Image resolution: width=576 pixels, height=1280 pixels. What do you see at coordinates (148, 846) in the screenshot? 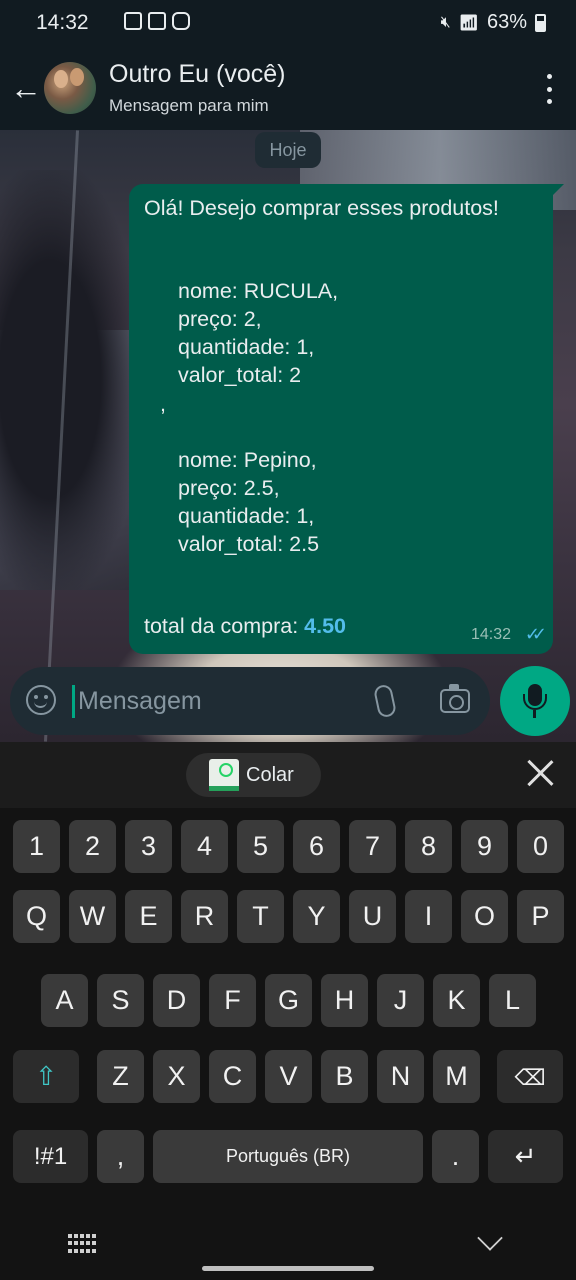
I see `key-3: 3` at bounding box center [148, 846].